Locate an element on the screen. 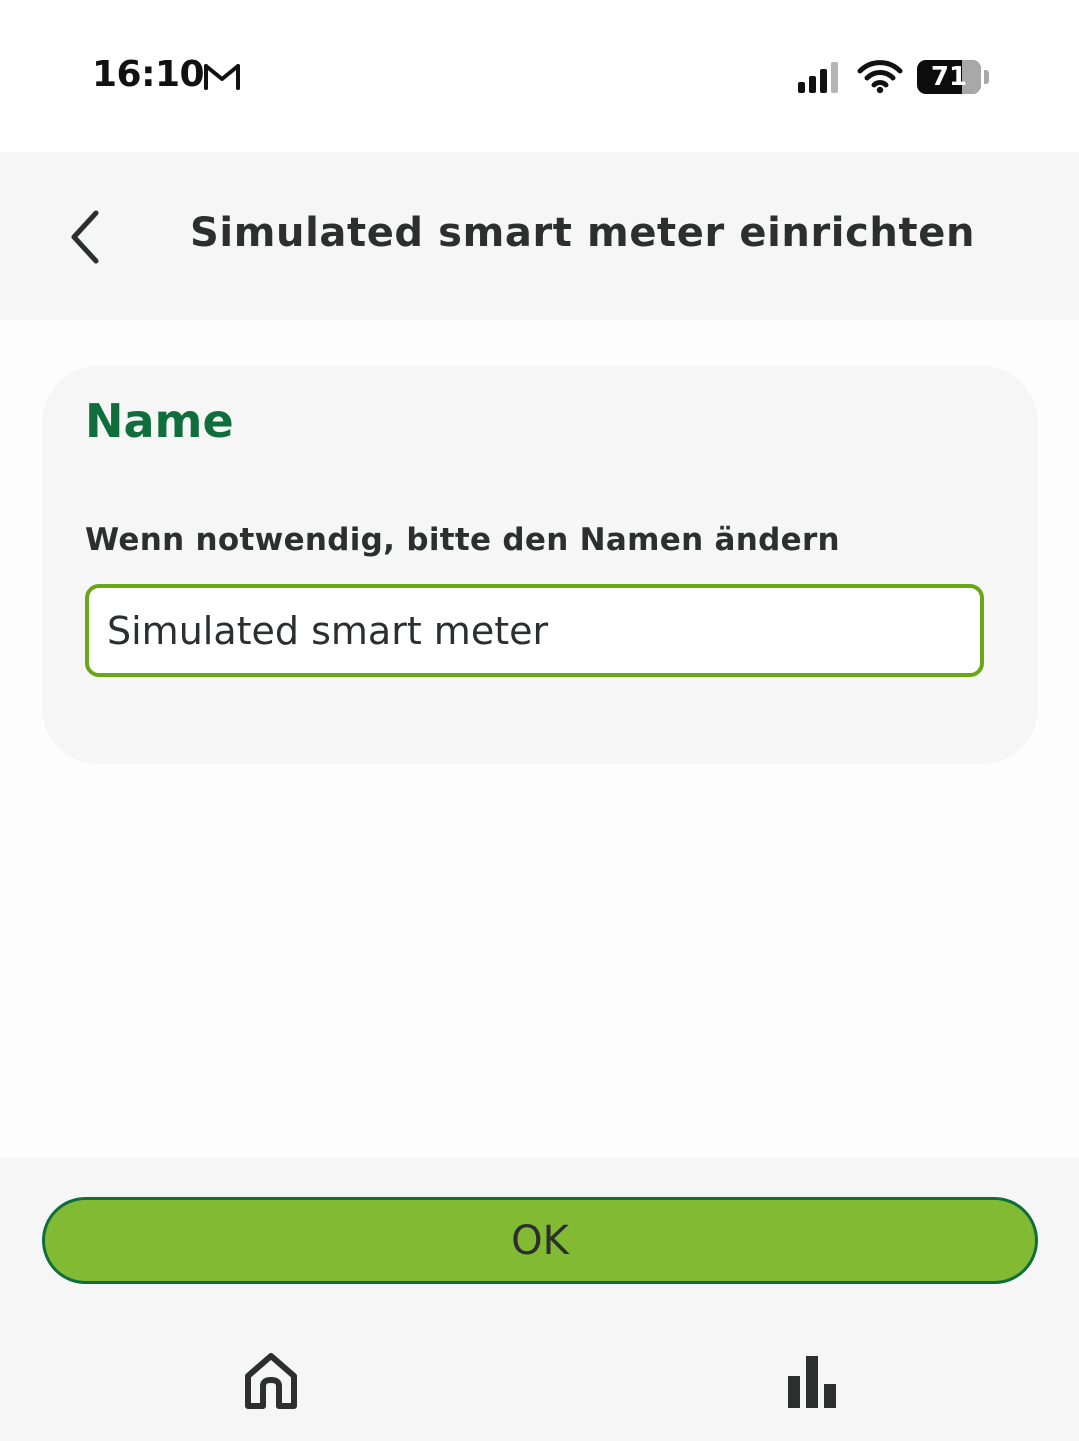  battery-indicator: 71 is located at coordinates (949, 77).